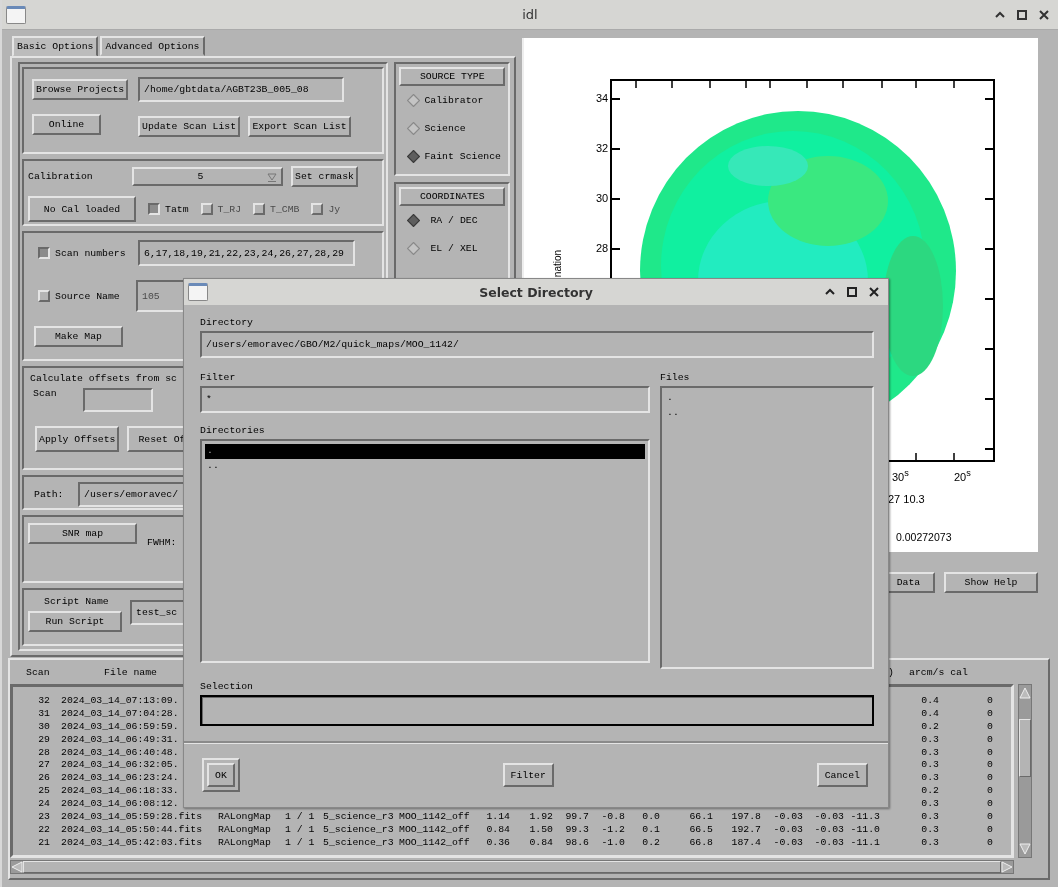  Describe the element at coordinates (44, 766) in the screenshot. I see `table-cell: 27` at that location.